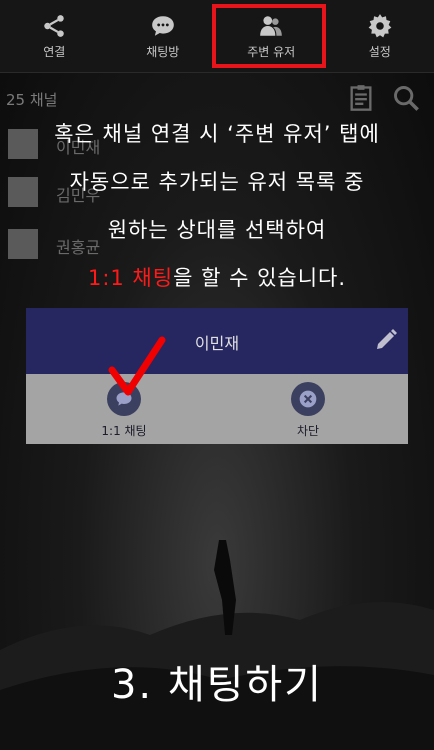 This screenshot has height=750, width=434. I want to click on tab-connect: 연결, so click(54, 36).